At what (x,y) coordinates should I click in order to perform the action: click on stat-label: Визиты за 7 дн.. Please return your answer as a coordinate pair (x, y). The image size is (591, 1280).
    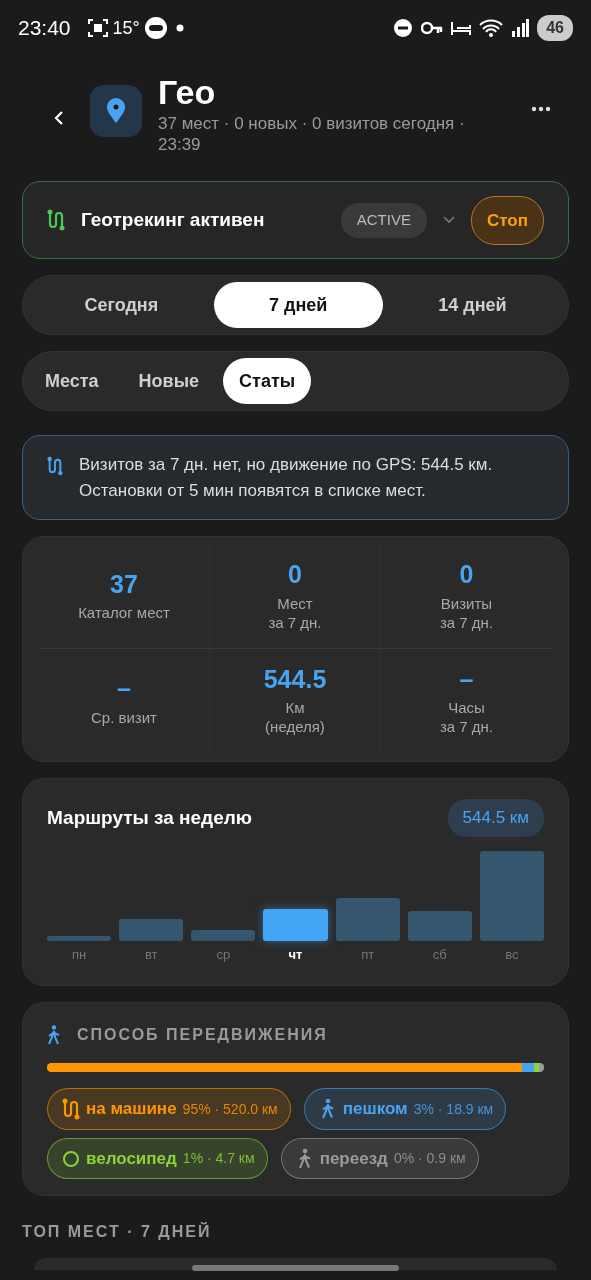
    Looking at the image, I should click on (466, 613).